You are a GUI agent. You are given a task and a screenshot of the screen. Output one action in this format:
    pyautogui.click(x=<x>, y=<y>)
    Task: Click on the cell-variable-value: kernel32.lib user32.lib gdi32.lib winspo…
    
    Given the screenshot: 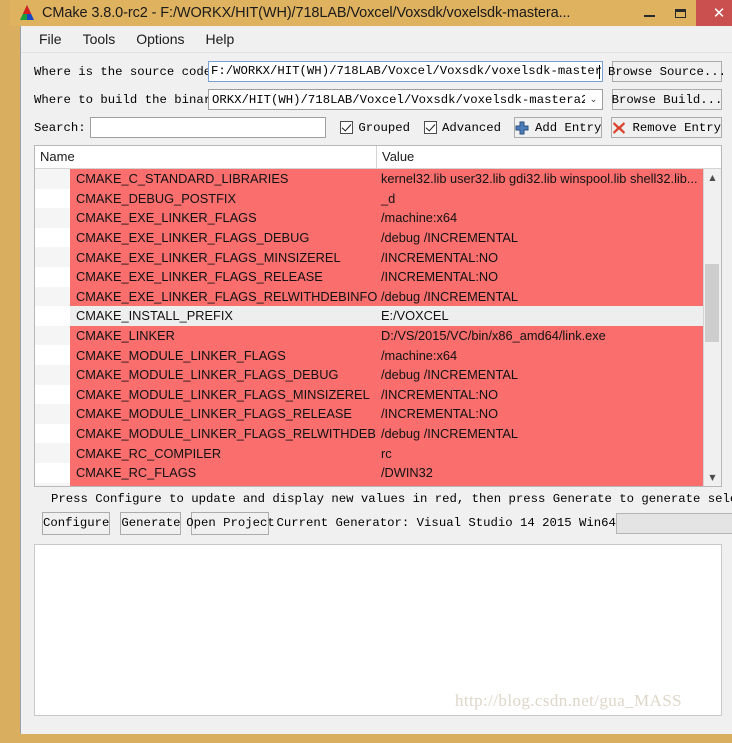 What is the action you would take?
    pyautogui.click(x=540, y=178)
    